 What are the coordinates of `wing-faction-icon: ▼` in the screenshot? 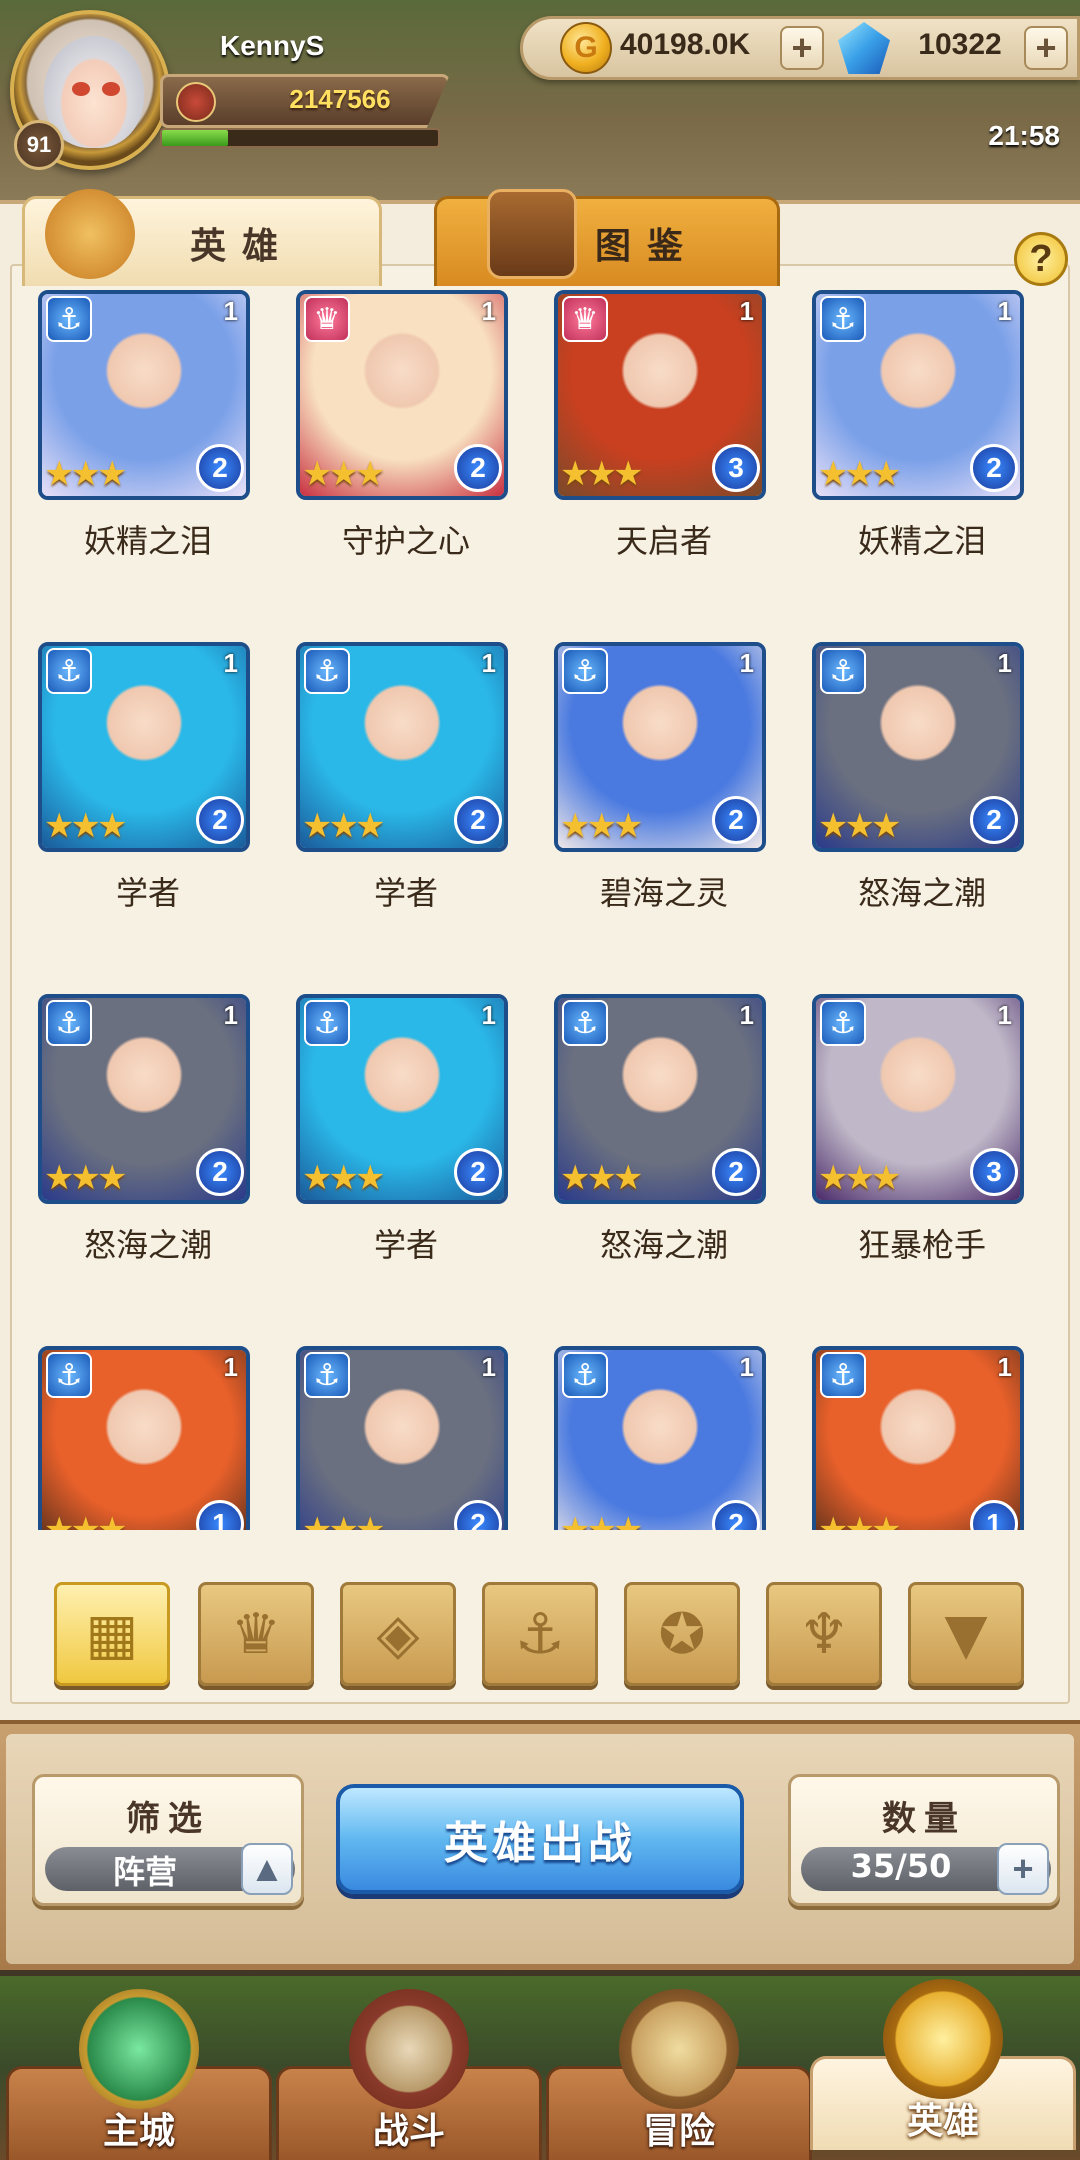 It's located at (966, 1634).